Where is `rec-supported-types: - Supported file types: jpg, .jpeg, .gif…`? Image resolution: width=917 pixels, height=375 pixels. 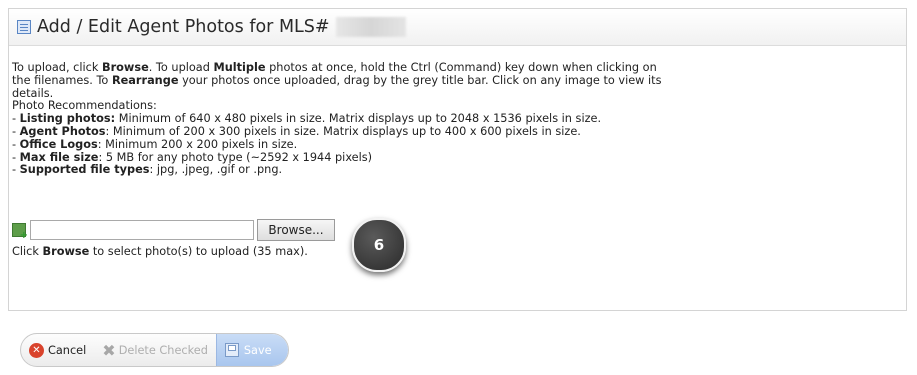
rec-supported-types: - Supported file types: jpg, .jpeg, .gif… is located at coordinates (147, 170).